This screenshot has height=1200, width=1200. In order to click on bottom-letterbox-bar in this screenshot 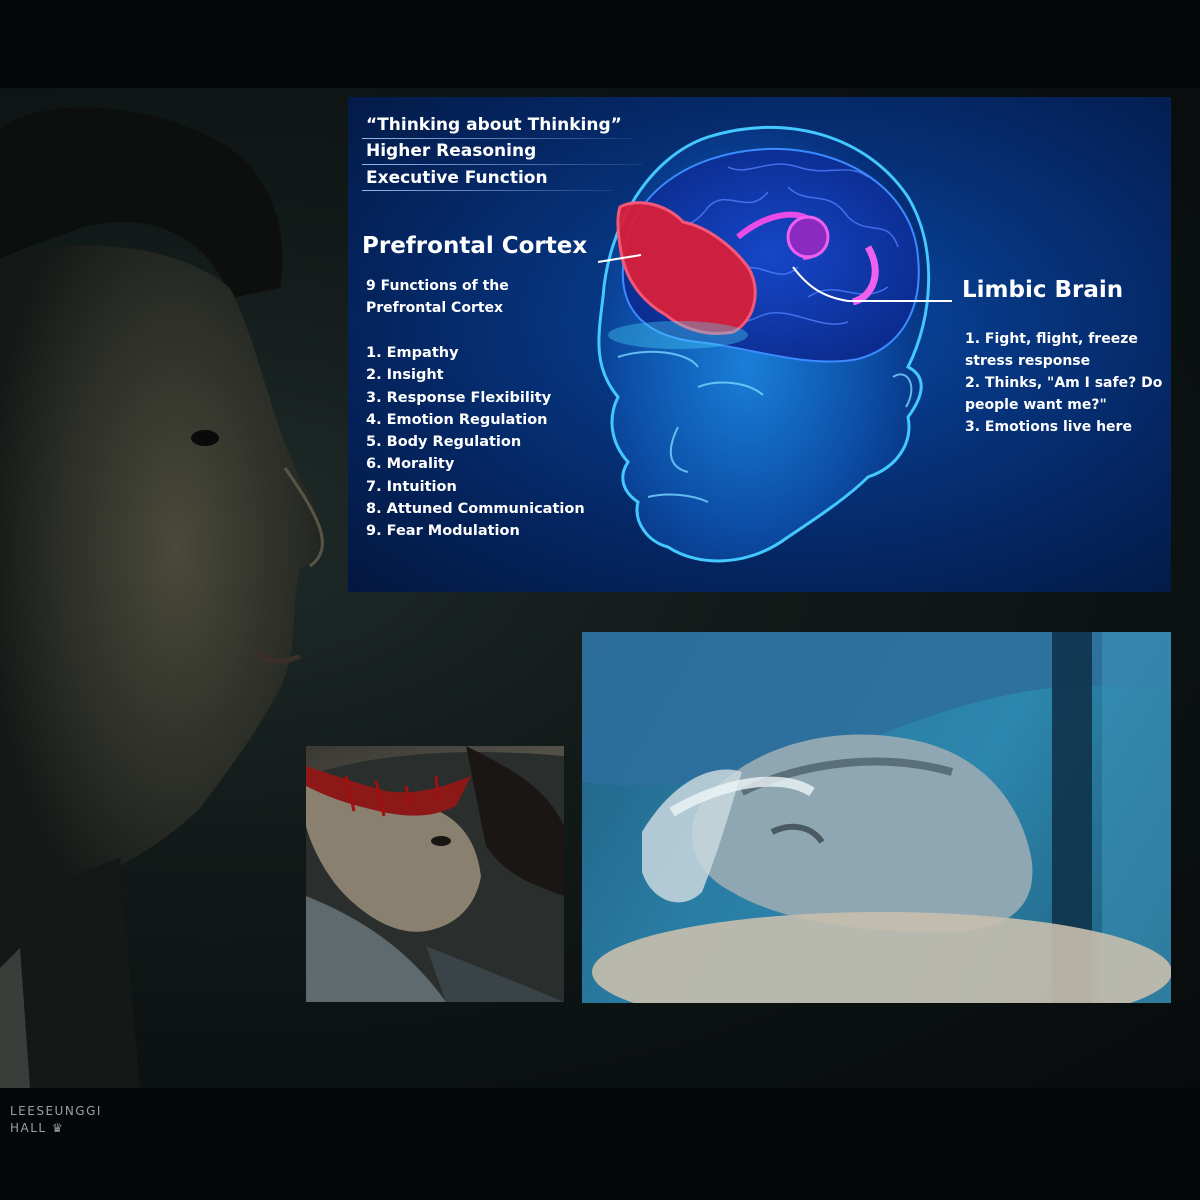, I will do `click(600, 1144)`.